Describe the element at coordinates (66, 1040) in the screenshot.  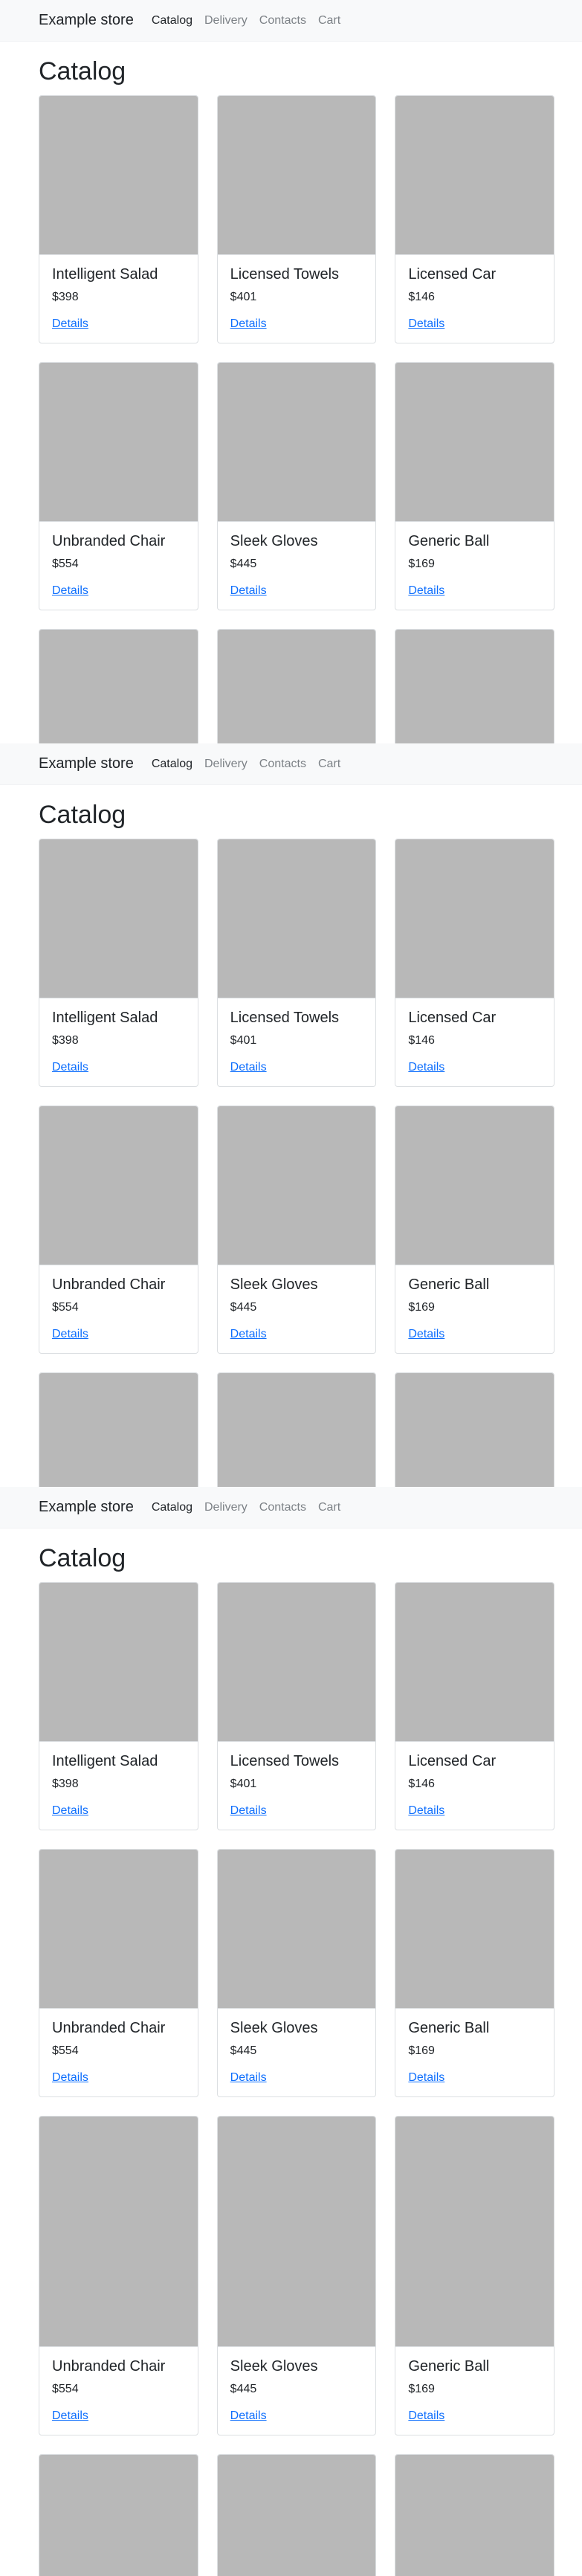
I see `product-price: $398` at that location.